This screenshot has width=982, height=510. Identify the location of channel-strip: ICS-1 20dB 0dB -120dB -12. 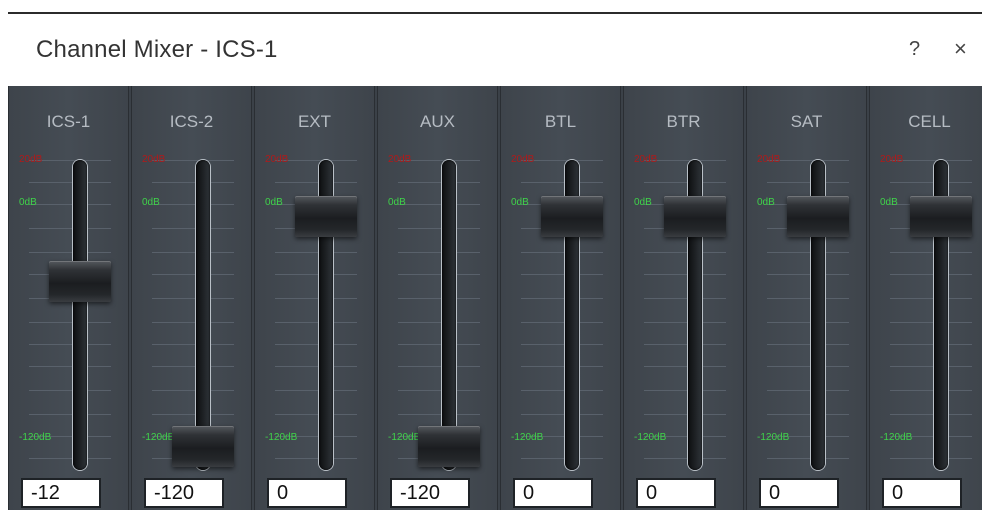
(68, 298).